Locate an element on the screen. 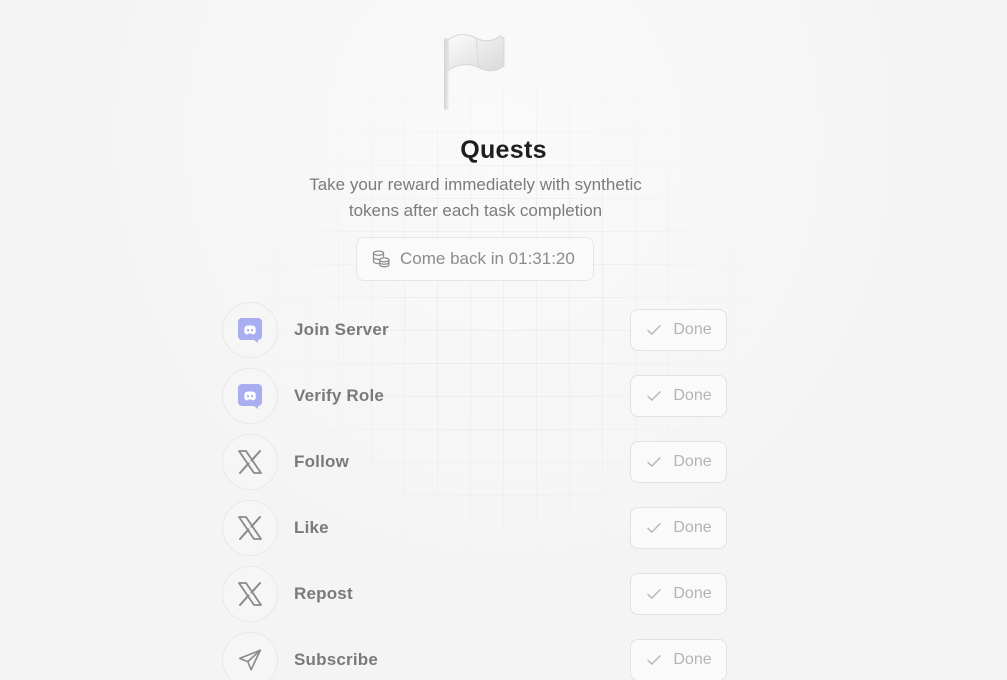 The height and width of the screenshot is (680, 1007). quest-label: Like is located at coordinates (311, 527).